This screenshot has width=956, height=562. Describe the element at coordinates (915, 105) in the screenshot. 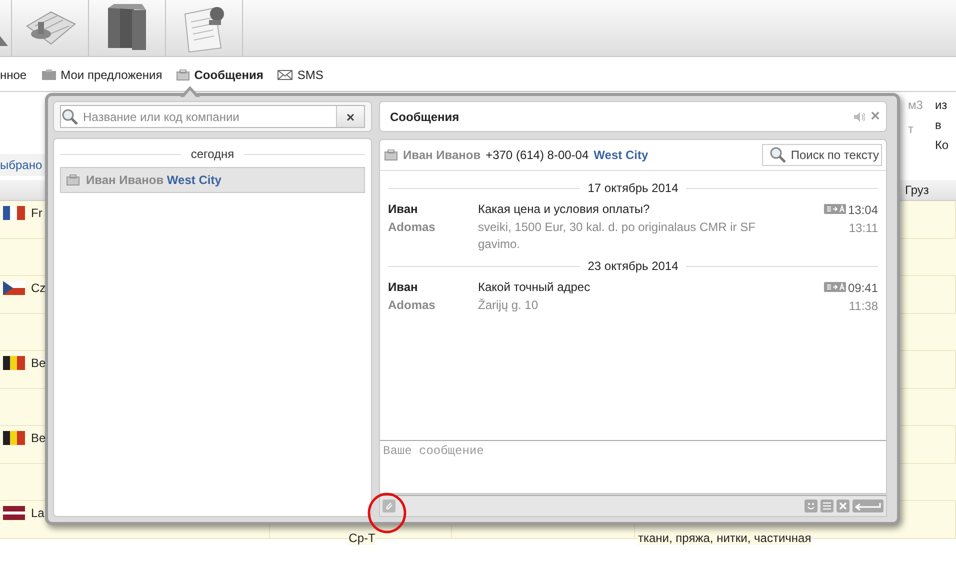

I see `unit-label: м3` at that location.